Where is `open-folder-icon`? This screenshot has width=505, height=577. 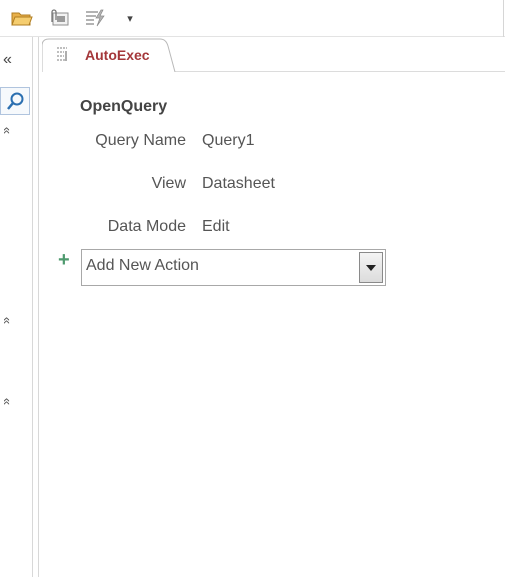
open-folder-icon is located at coordinates (22, 18).